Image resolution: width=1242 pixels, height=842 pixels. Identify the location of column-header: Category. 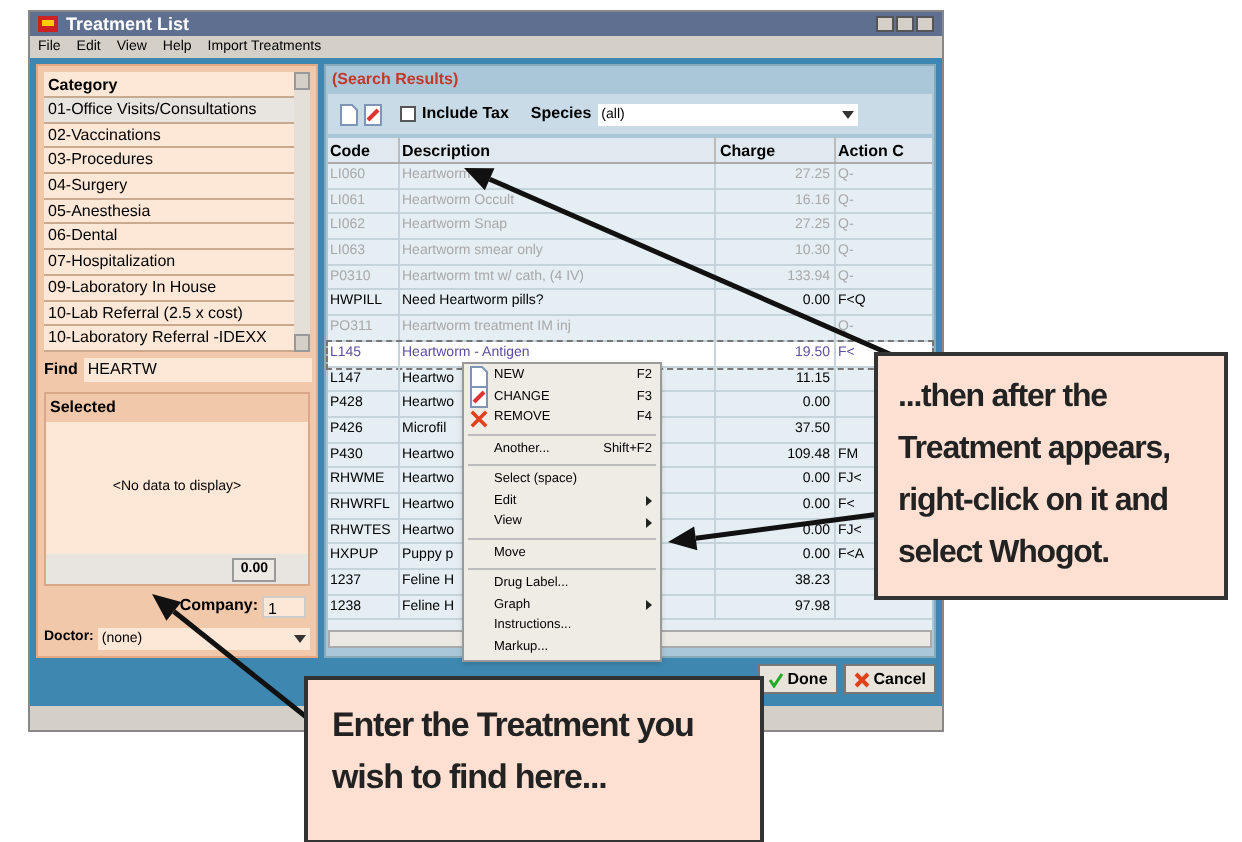
(169, 85).